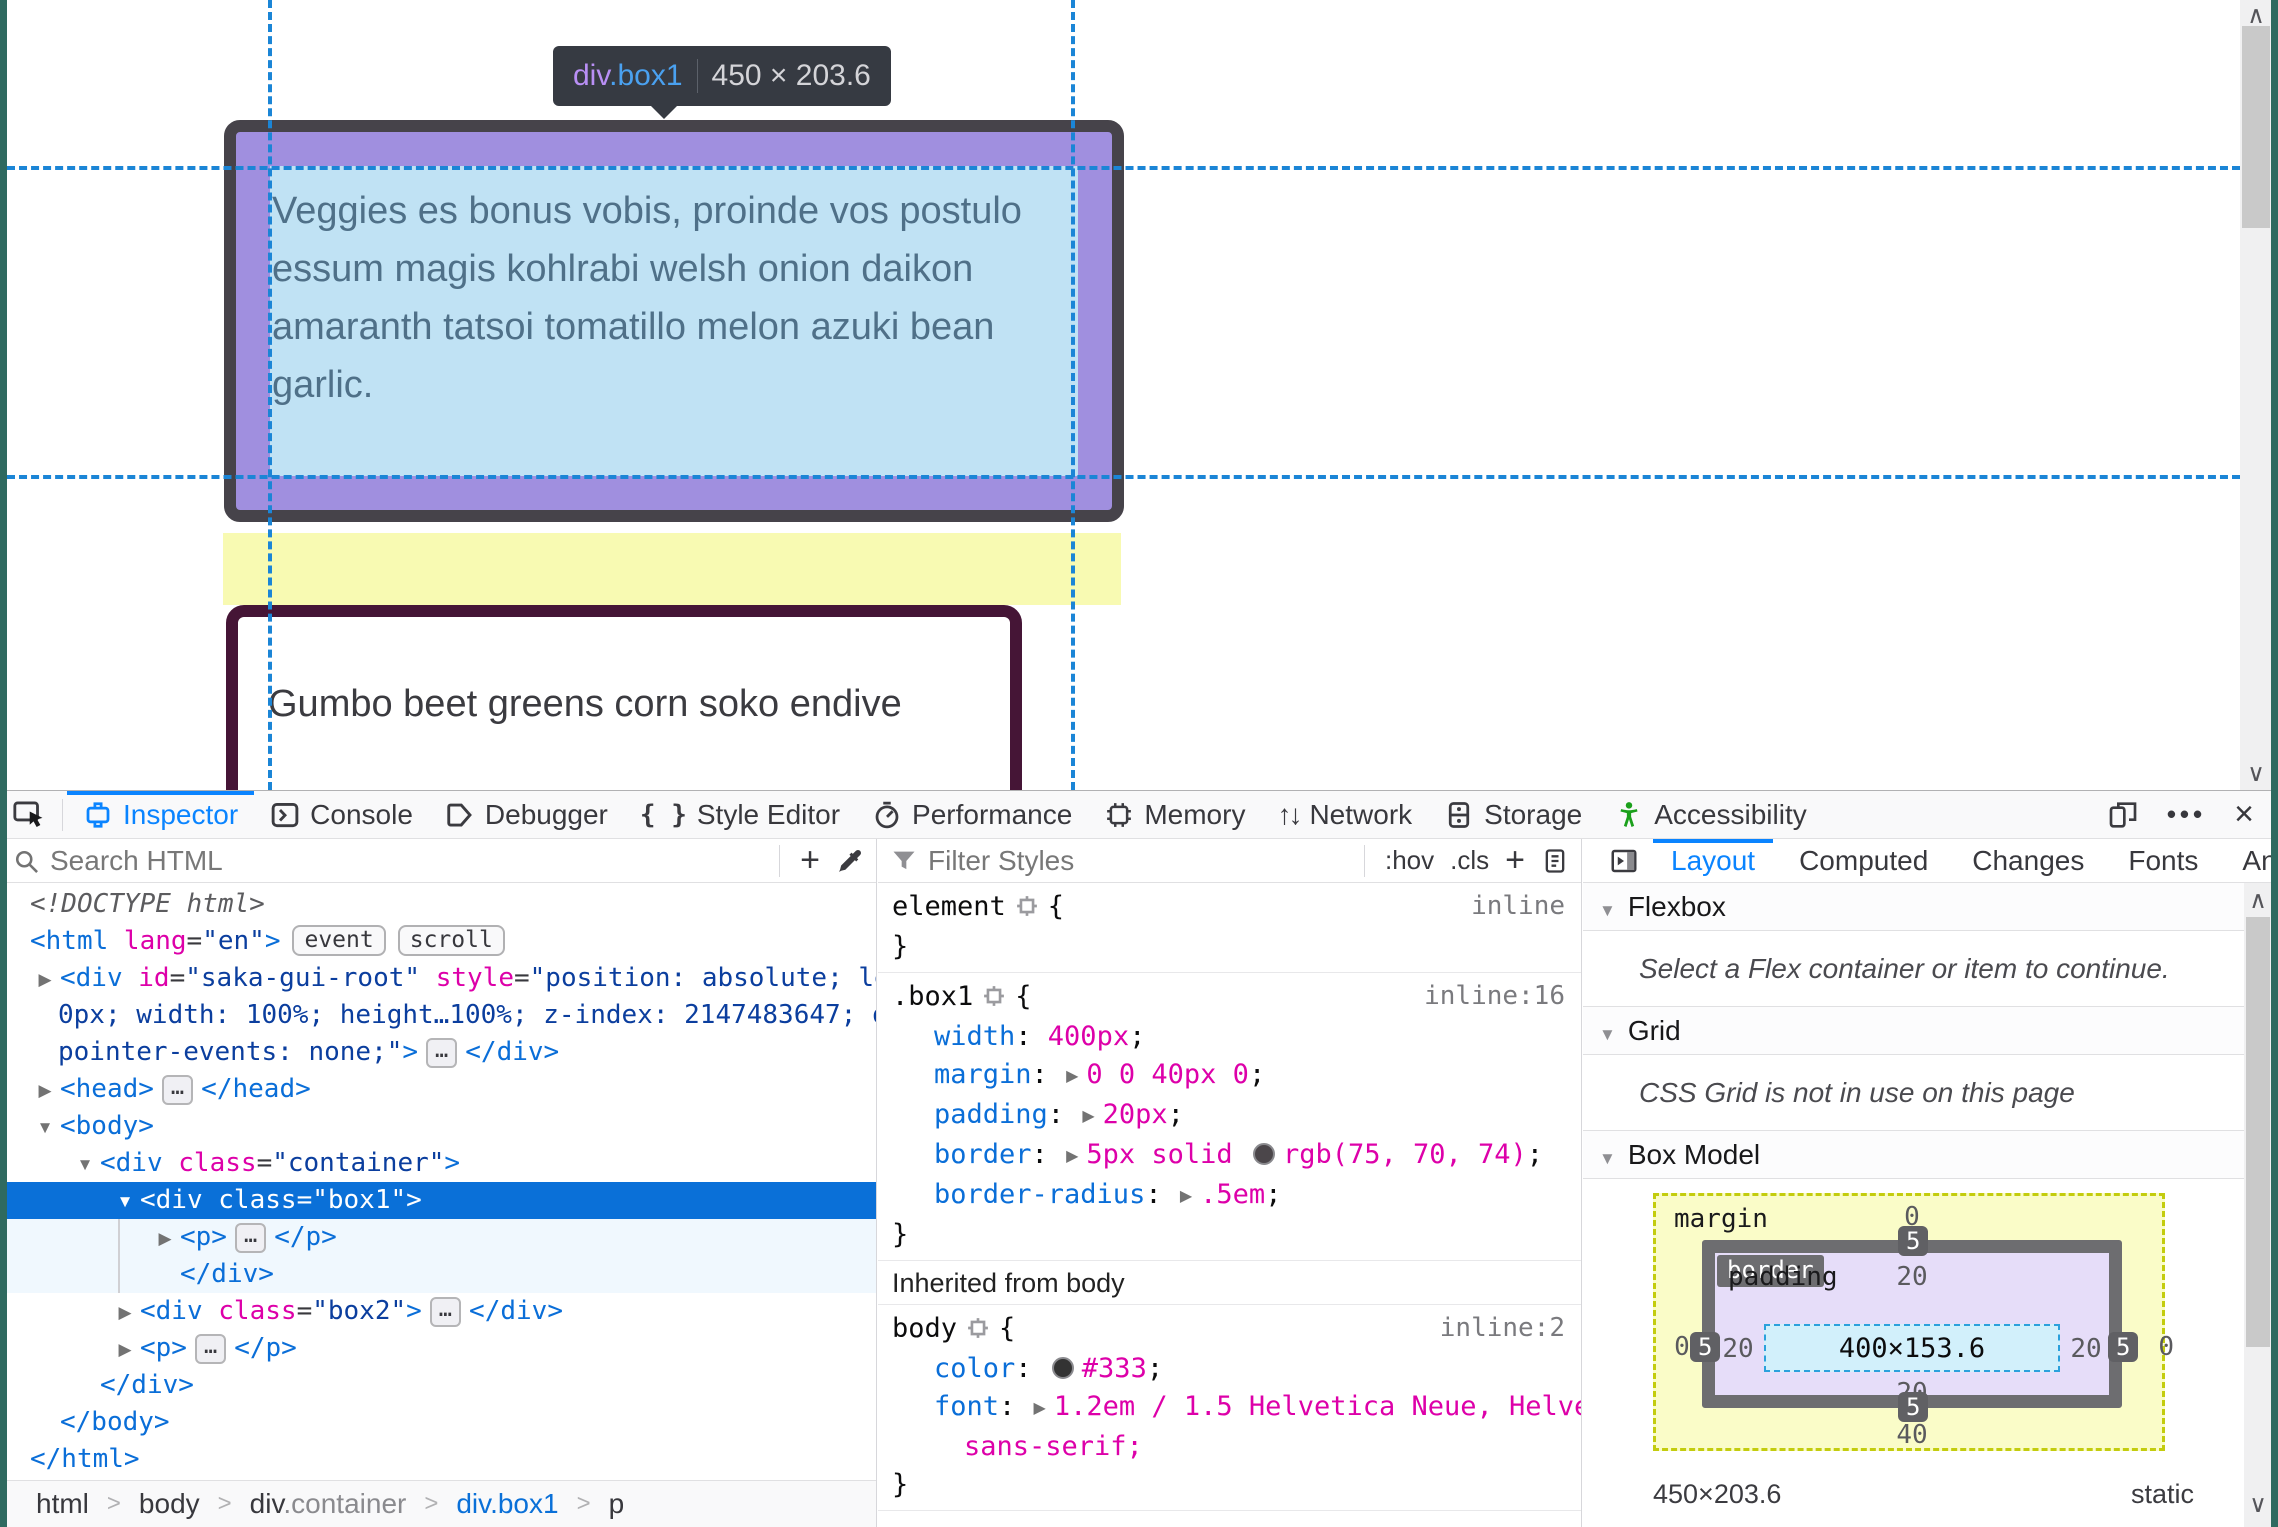  Describe the element at coordinates (1713, 860) in the screenshot. I see `sidebar-tab-layout: Layout` at that location.